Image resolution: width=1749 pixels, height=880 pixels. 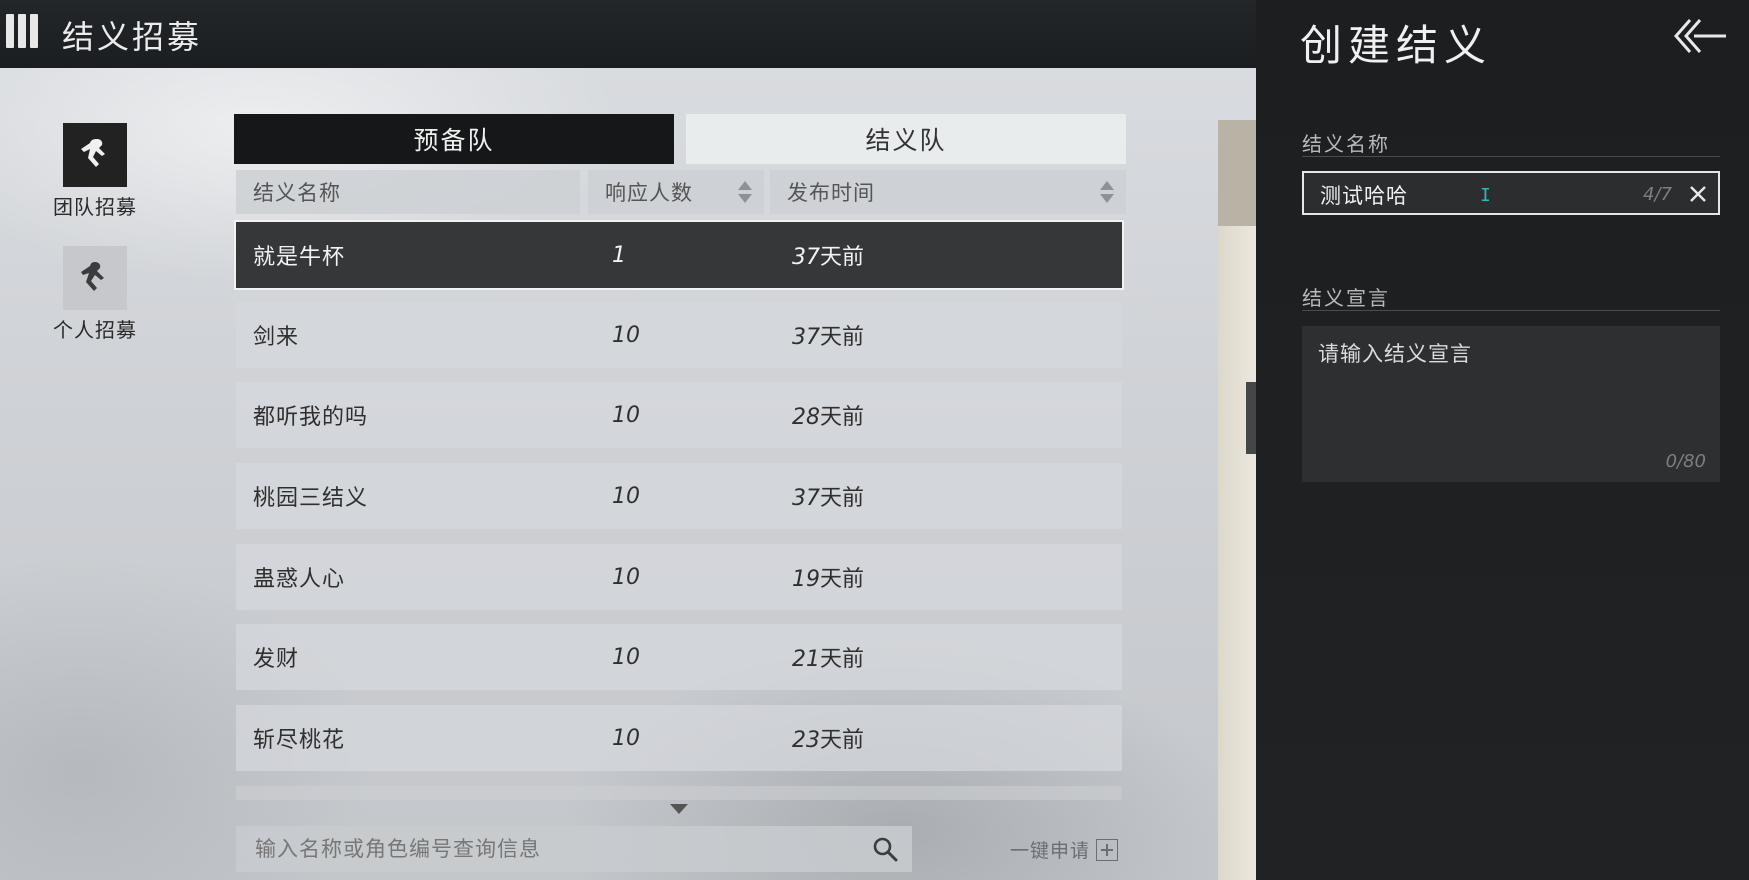 I want to click on nav-team-recruit-label: 团队招募, so click(x=95, y=207).